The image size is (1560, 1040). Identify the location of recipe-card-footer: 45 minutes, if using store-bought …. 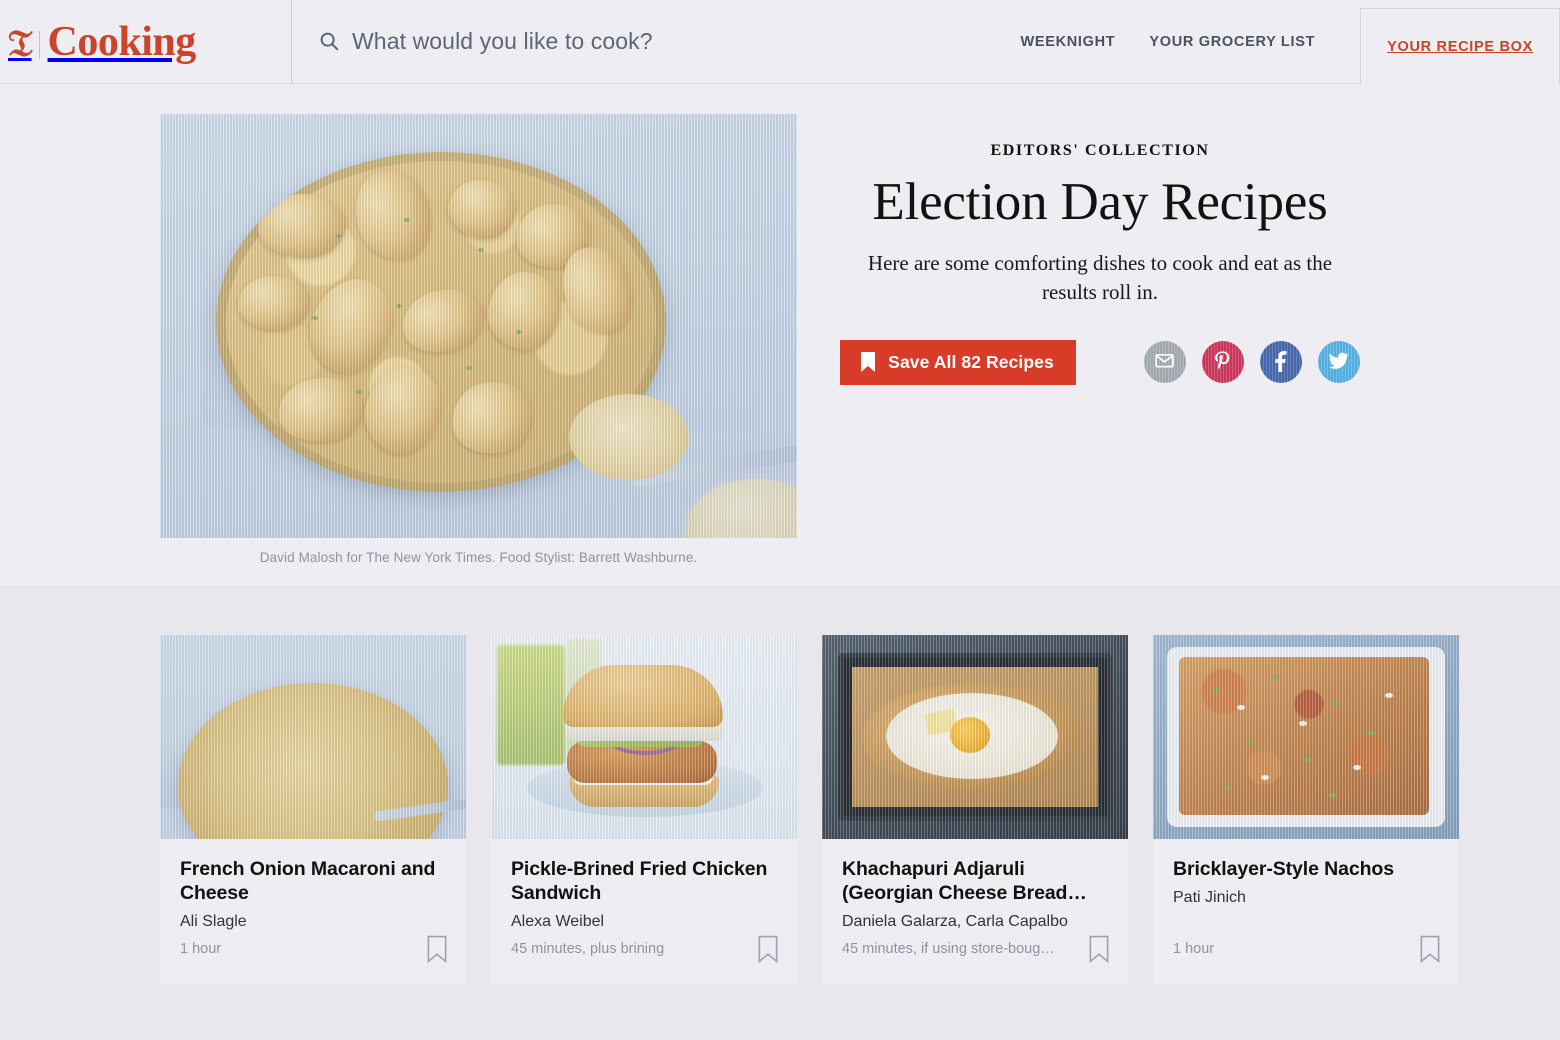
(975, 958).